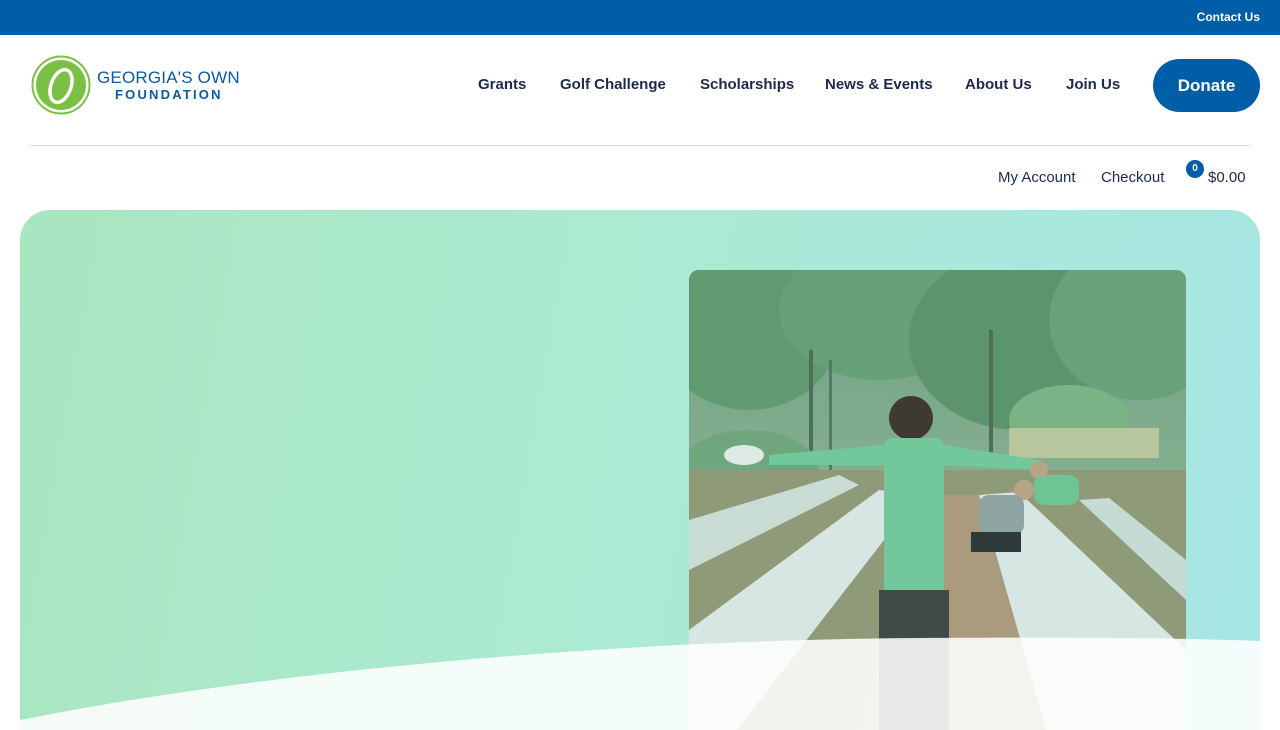 Image resolution: width=1280 pixels, height=730 pixels. Describe the element at coordinates (1093, 84) in the screenshot. I see `nav-item-join-us: Join Us` at that location.